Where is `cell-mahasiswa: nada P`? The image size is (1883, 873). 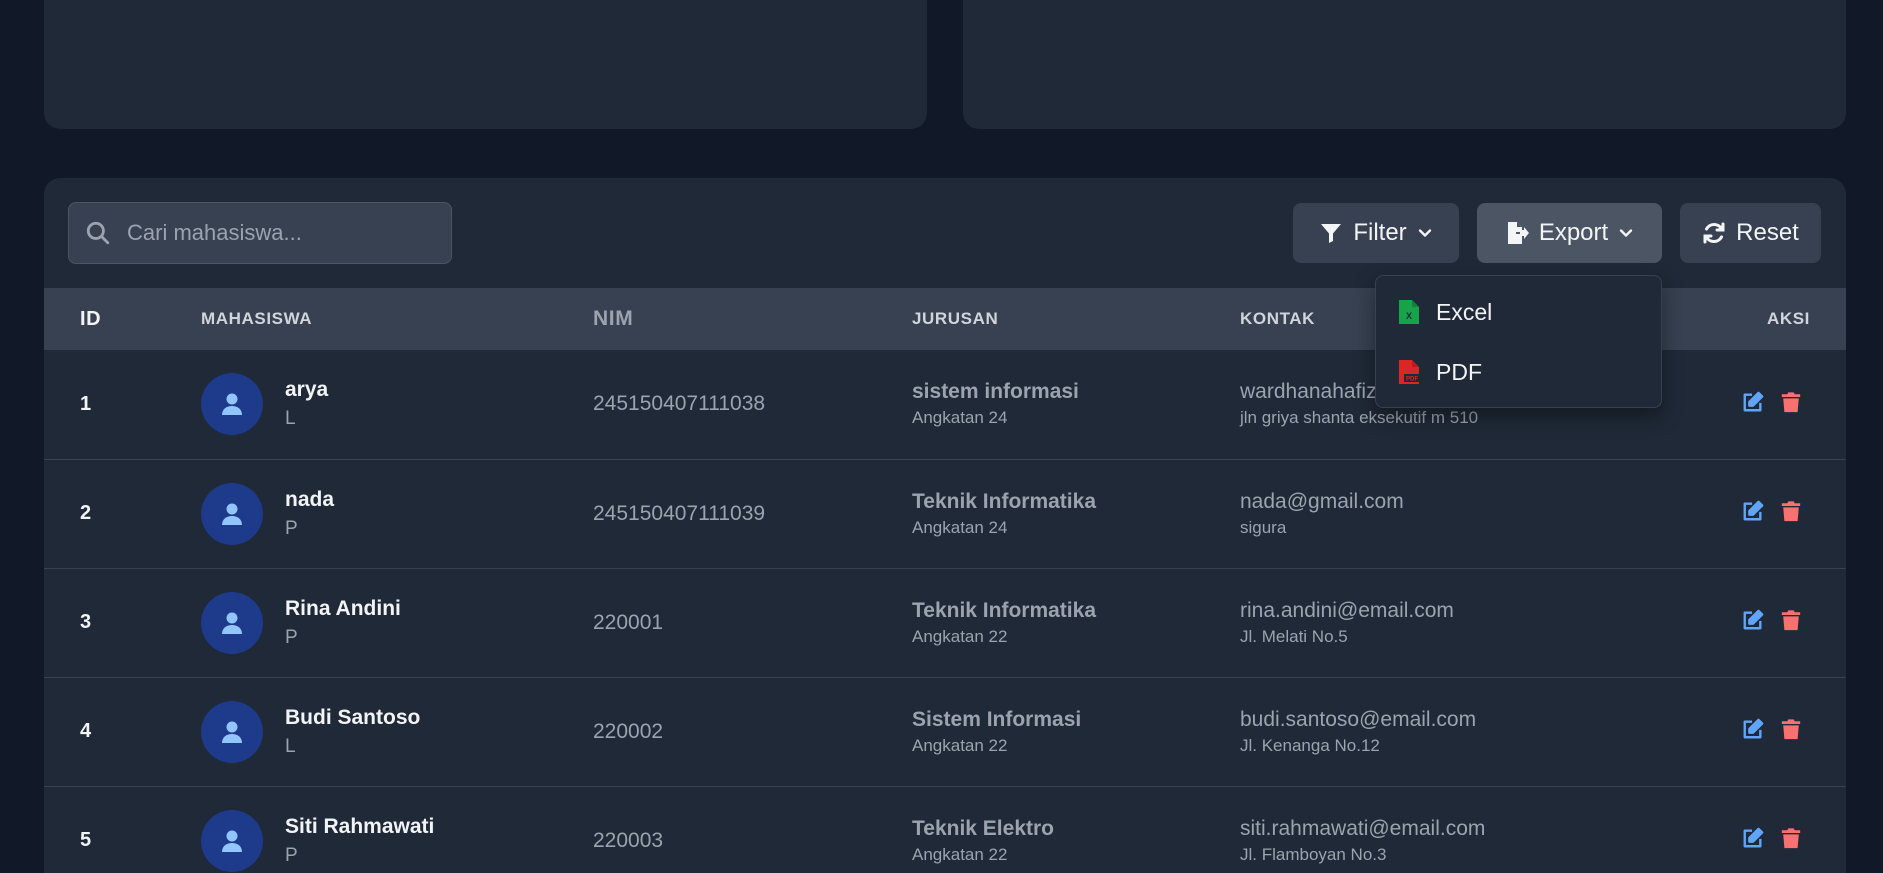
cell-mahasiswa: nada P is located at coordinates (397, 513).